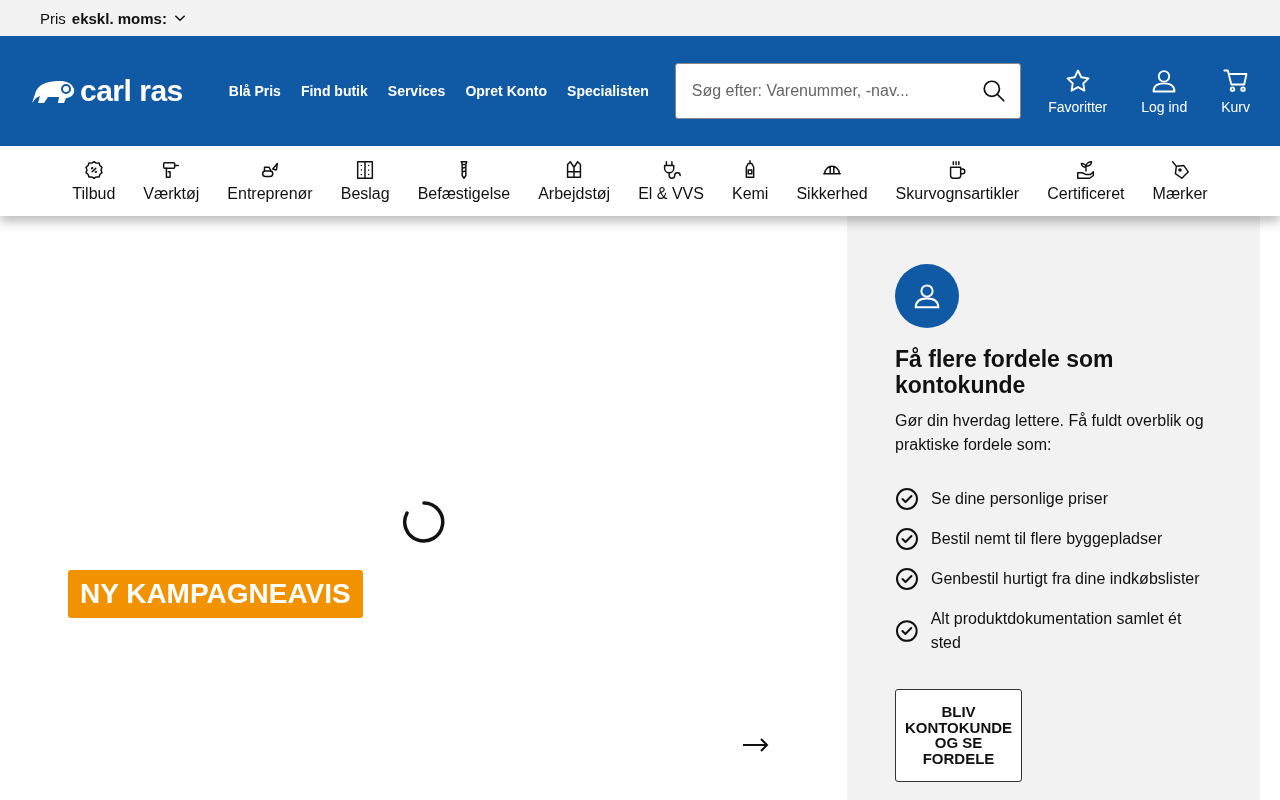 This screenshot has width=1280, height=800. What do you see at coordinates (1019, 498) in the screenshot?
I see `benefit-text: Se dine personlige priser` at bounding box center [1019, 498].